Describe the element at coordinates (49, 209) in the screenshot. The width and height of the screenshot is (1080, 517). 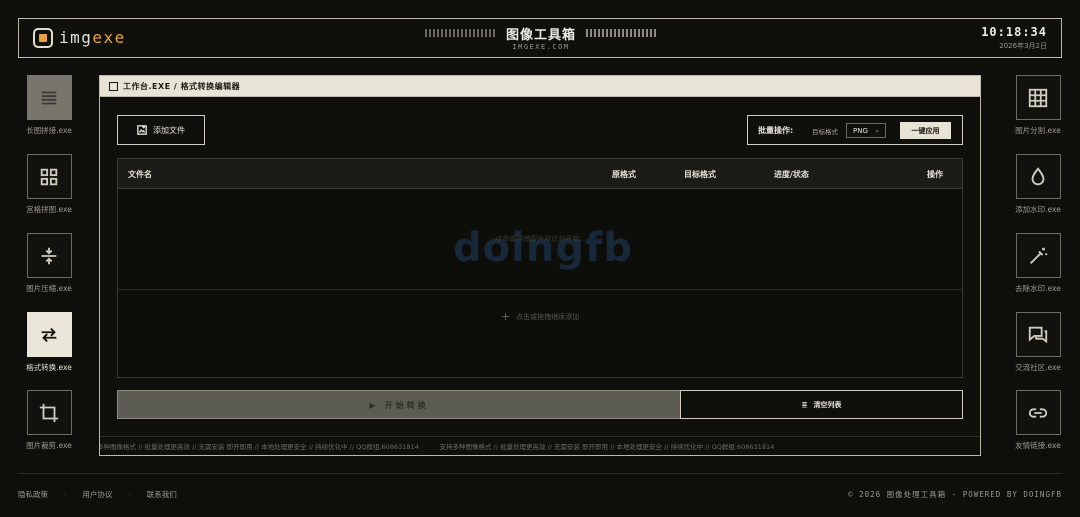
I see `tool-label: 宫格拼图.exe` at that location.